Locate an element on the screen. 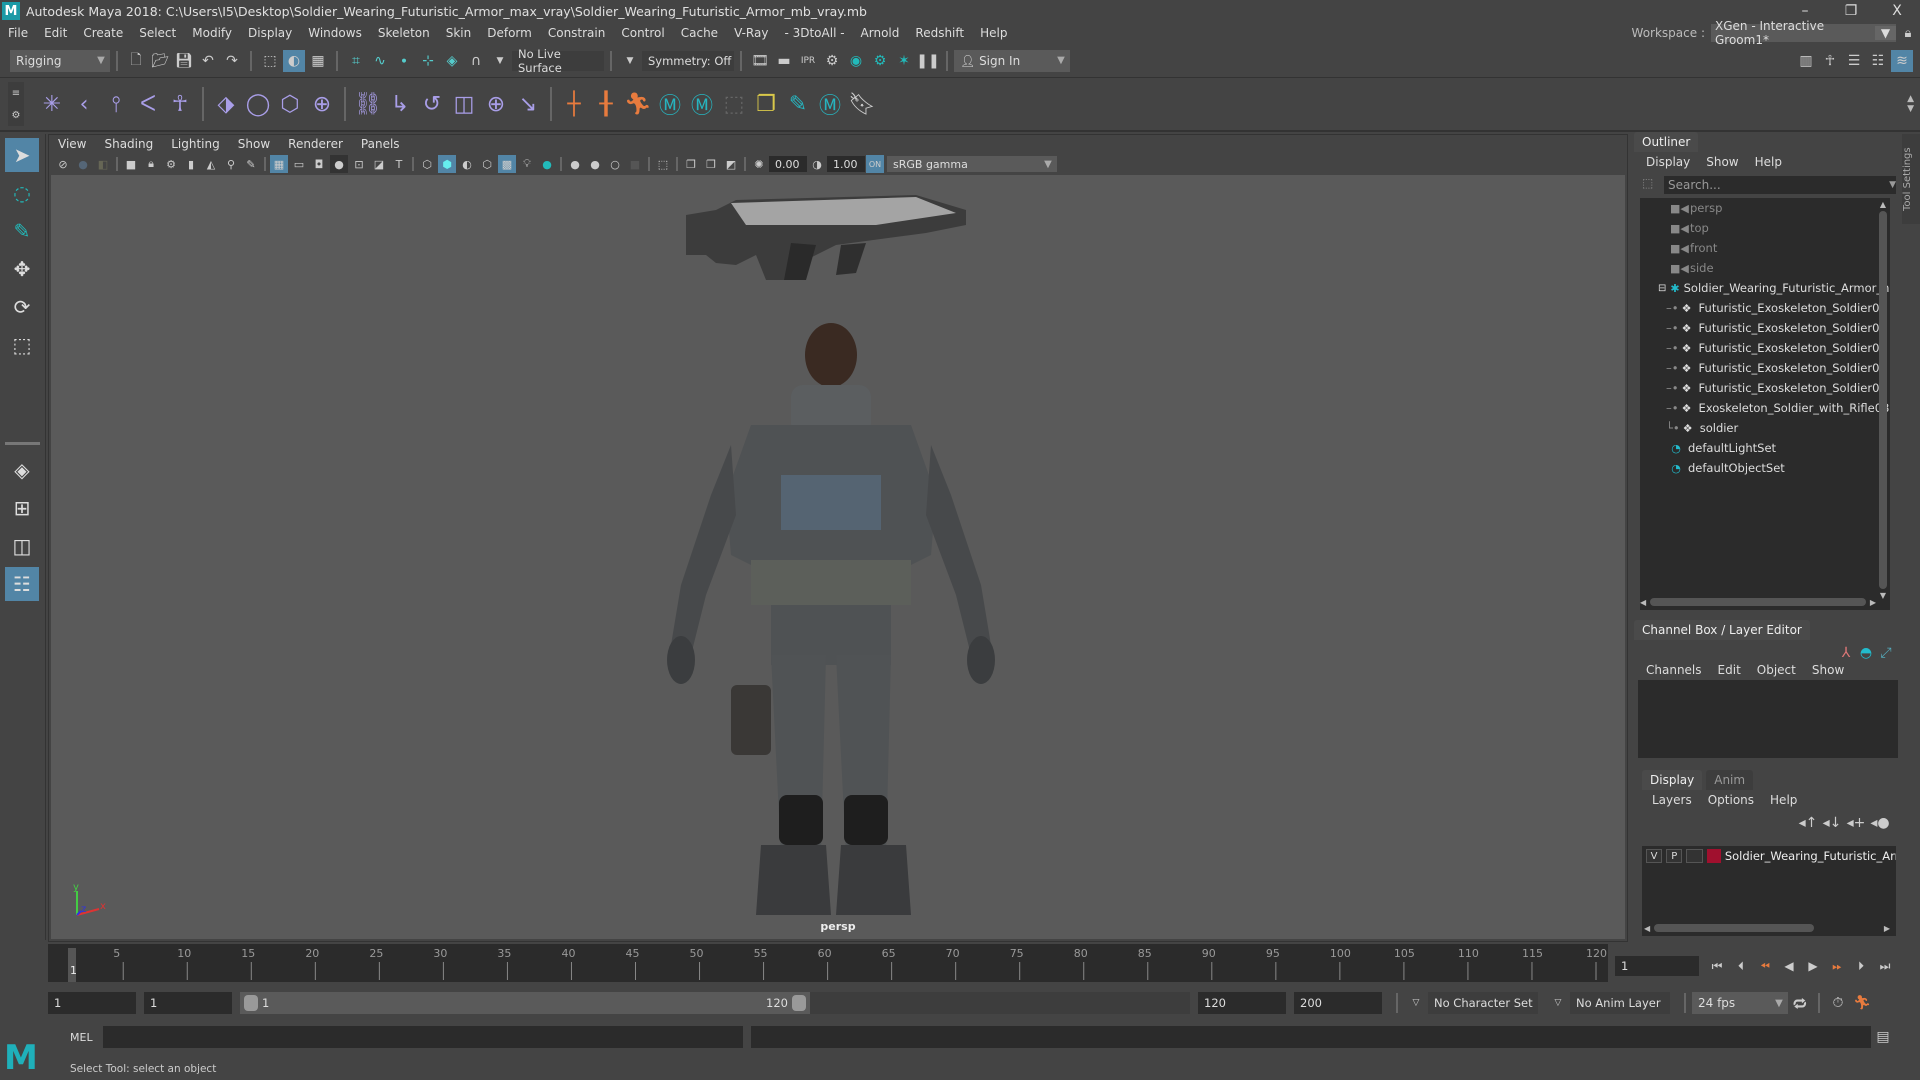 This screenshot has height=1080, width=1920. character-set-field: No Character Set is located at coordinates (1483, 1003).